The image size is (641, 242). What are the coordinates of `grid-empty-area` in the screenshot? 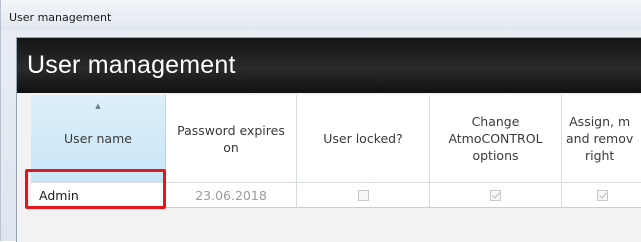 It's located at (336, 225).